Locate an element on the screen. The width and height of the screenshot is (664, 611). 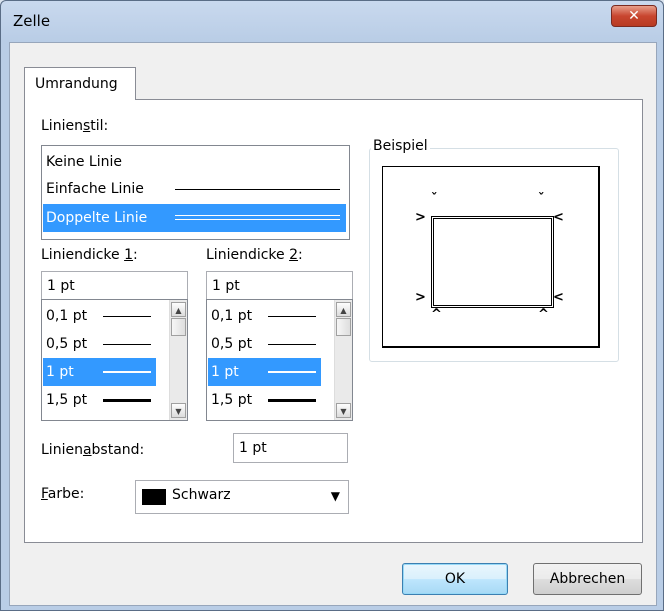
liniendicke2-listbox: 0,1 pt 0,5 pt 1 pt 1,5 pt ▲ ▼ is located at coordinates (279, 360).